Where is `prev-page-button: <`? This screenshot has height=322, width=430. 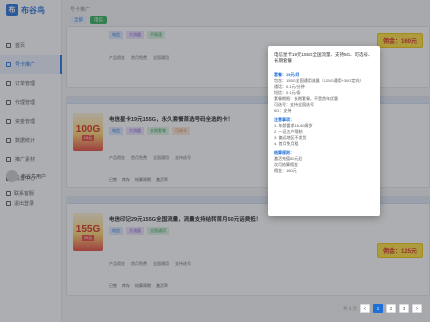
prev-page-button: < is located at coordinates (365, 308).